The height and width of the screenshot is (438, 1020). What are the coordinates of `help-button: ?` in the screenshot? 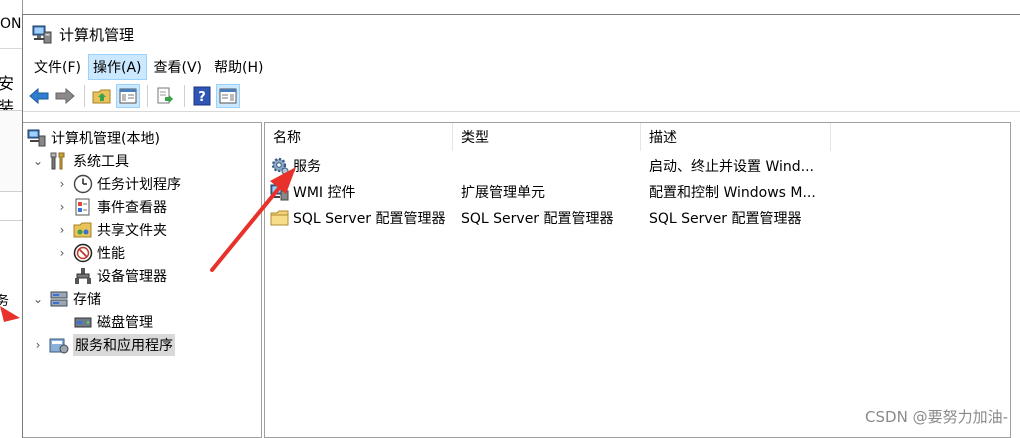 It's located at (202, 96).